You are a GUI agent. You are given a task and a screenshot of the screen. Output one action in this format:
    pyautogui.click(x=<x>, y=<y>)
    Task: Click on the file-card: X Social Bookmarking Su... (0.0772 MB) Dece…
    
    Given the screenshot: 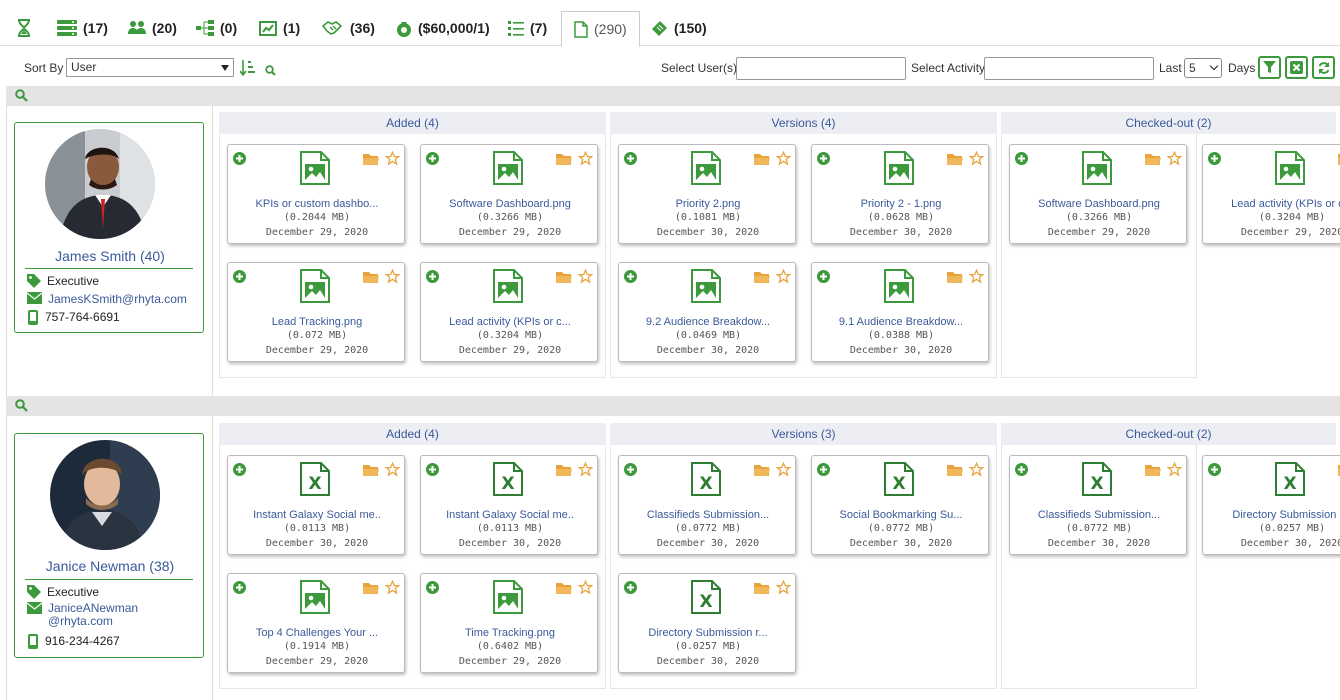 What is the action you would take?
    pyautogui.click(x=900, y=505)
    